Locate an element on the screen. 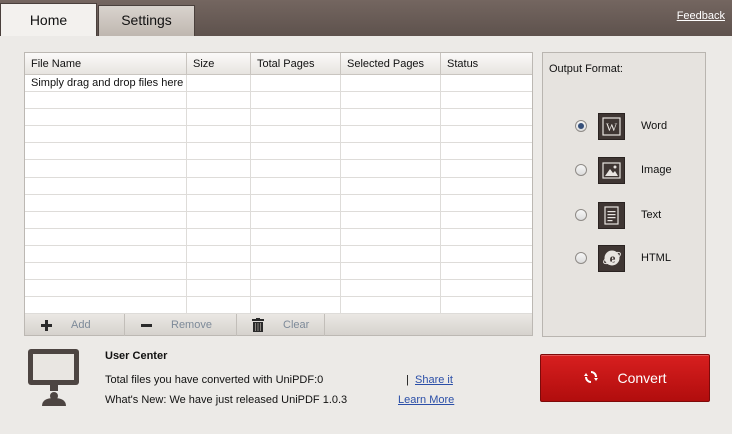  output-option-html: e HTML is located at coordinates (623, 258).